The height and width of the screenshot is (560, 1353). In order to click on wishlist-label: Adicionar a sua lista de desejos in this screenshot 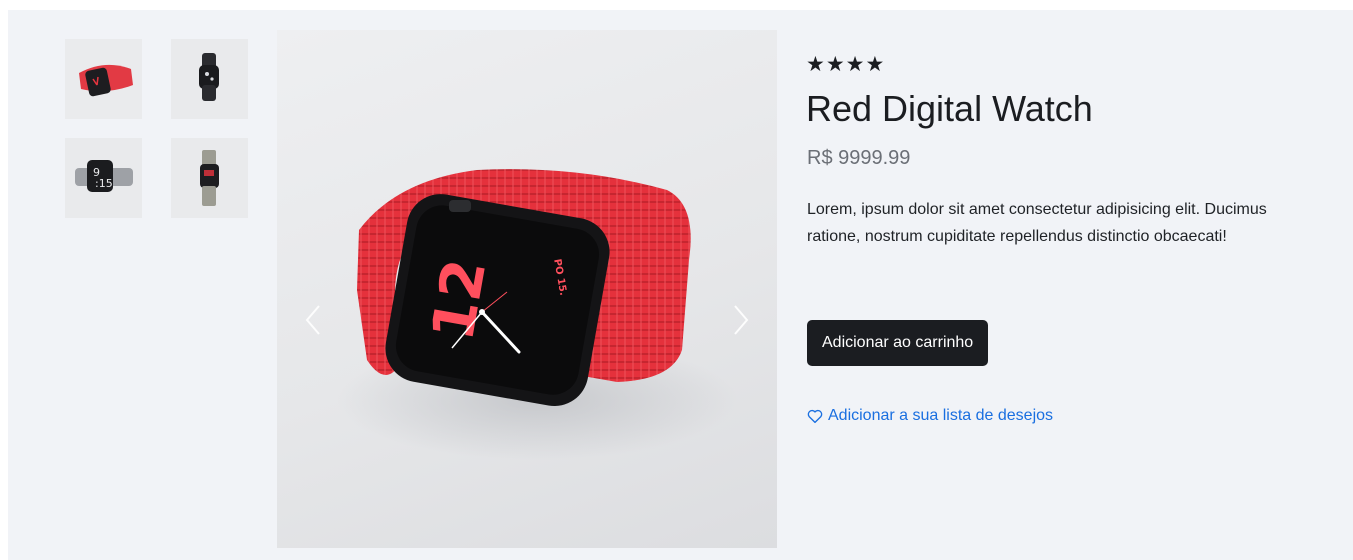, I will do `click(941, 415)`.